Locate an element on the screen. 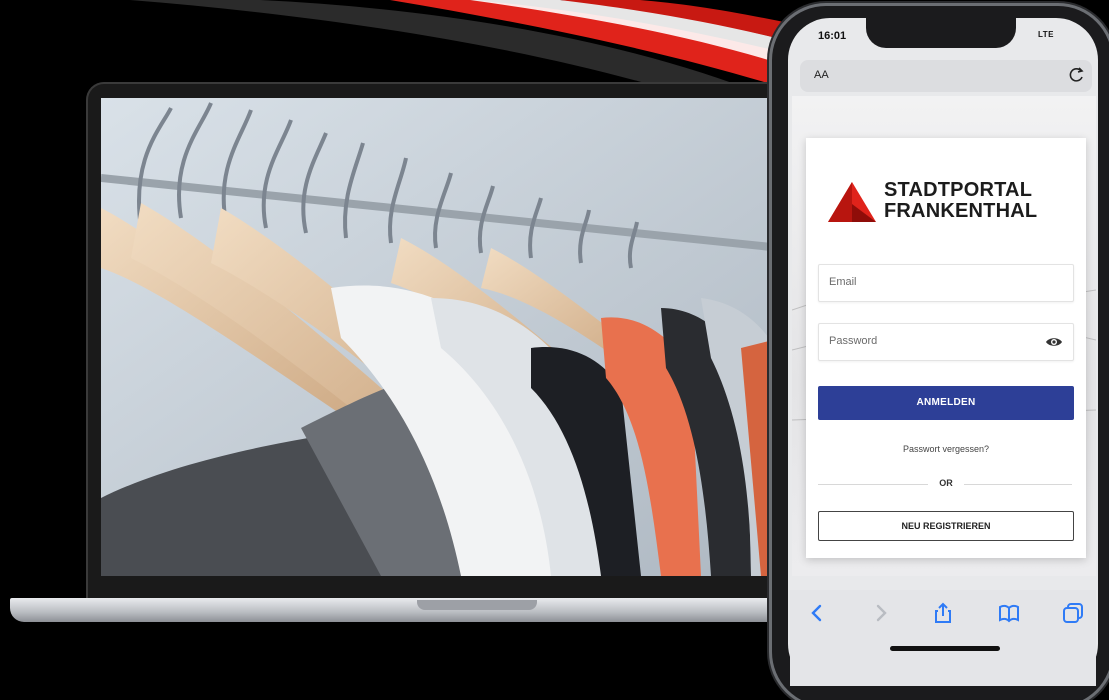  reader-aa-button: AA is located at coordinates (821, 75).